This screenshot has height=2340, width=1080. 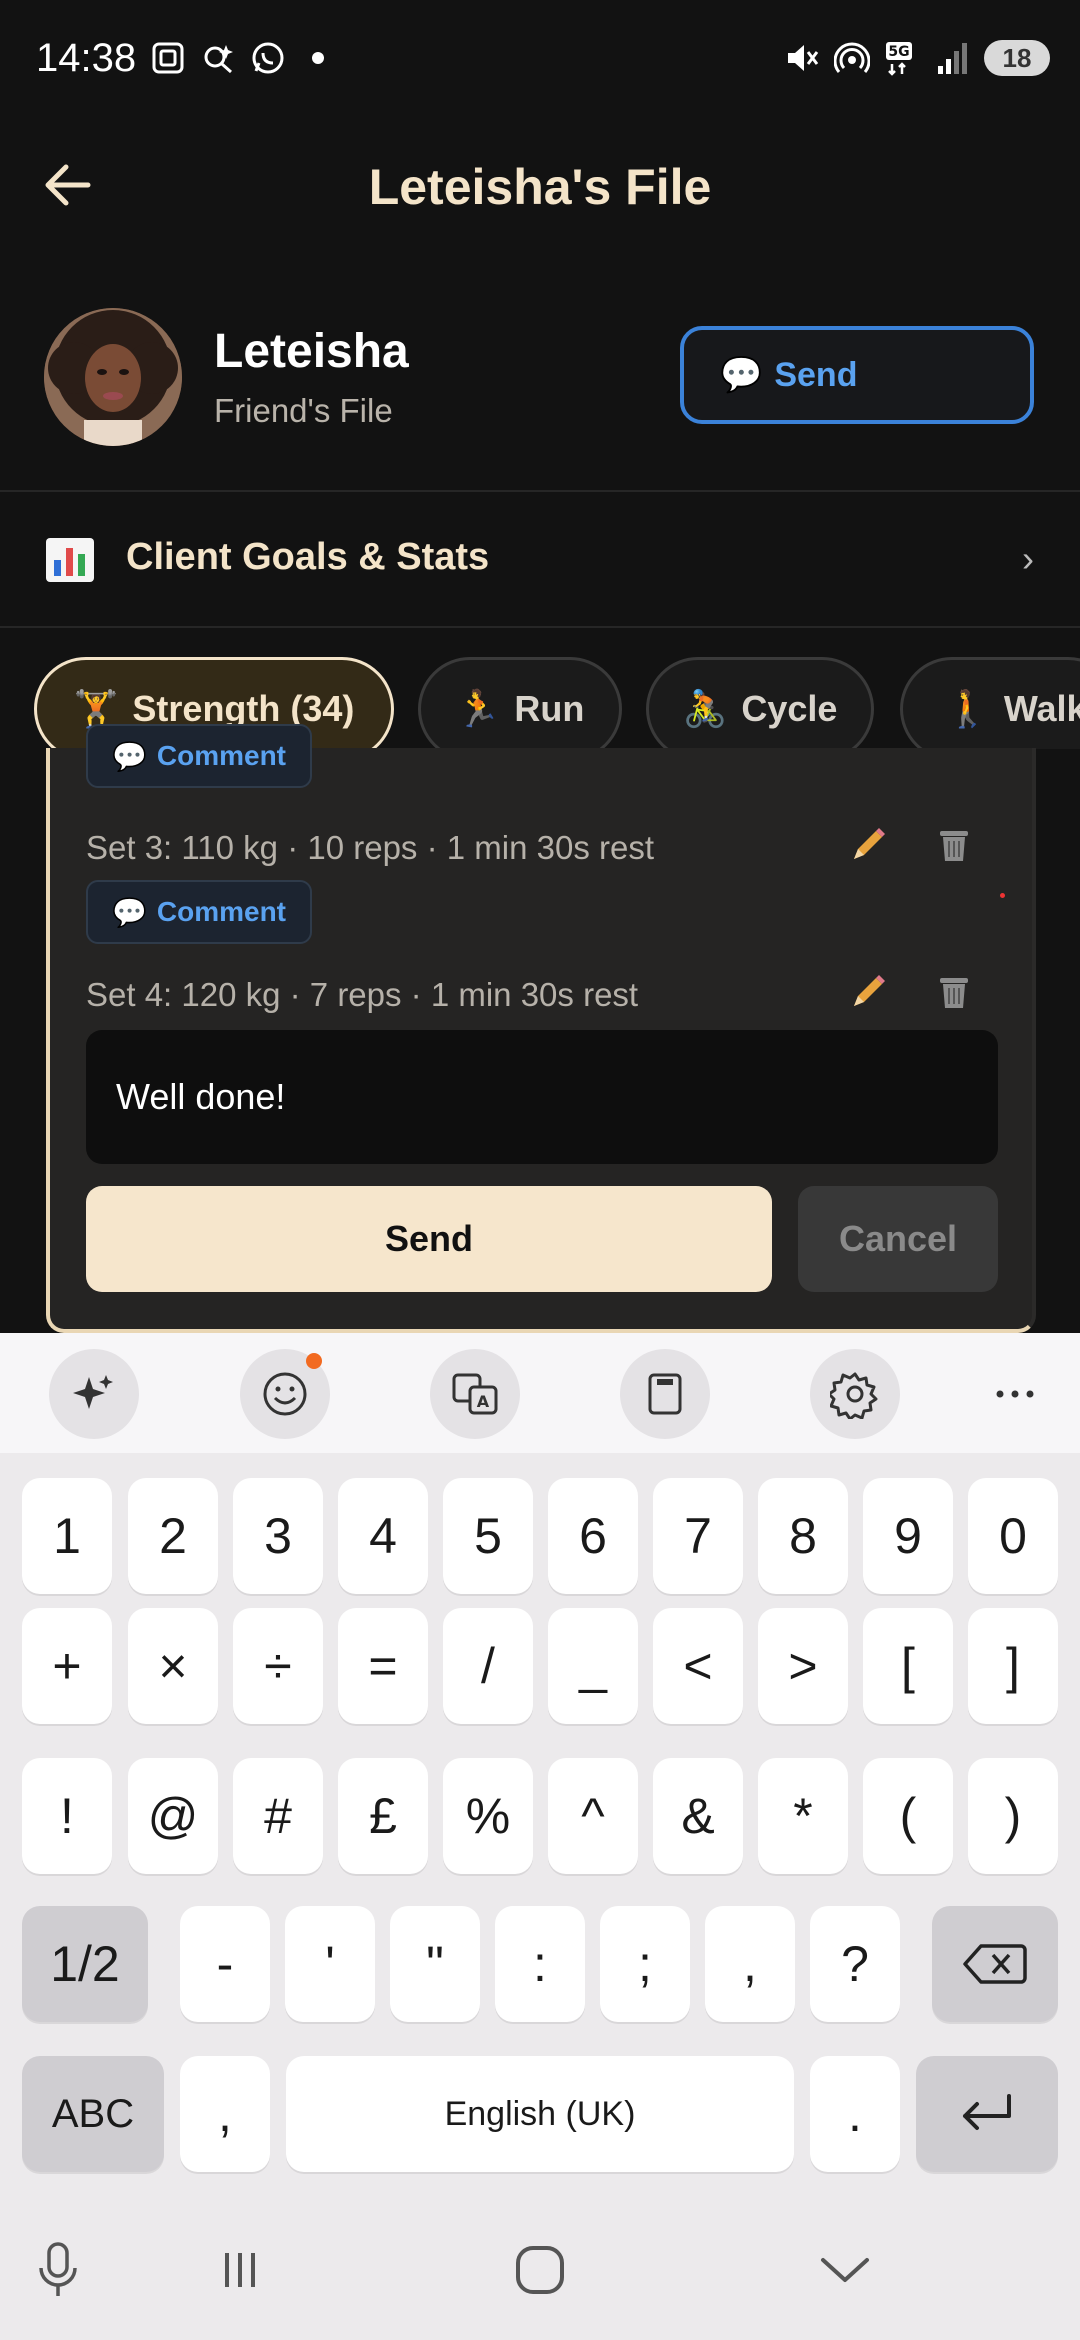 What do you see at coordinates (549, 708) in the screenshot?
I see `tab-run-label: Run` at bounding box center [549, 708].